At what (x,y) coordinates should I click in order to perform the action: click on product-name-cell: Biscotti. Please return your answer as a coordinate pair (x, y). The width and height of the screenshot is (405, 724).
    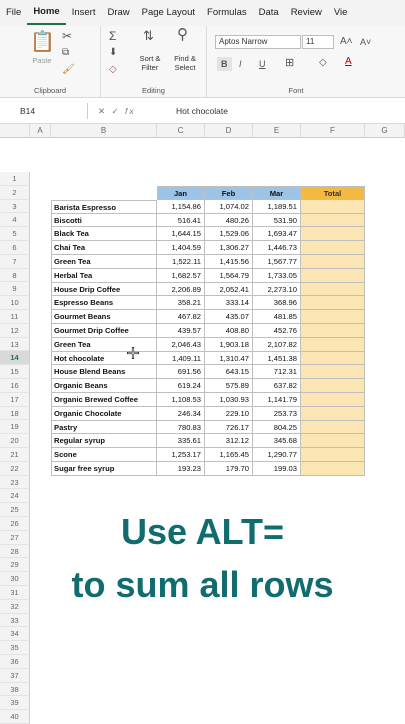
    Looking at the image, I should click on (104, 220).